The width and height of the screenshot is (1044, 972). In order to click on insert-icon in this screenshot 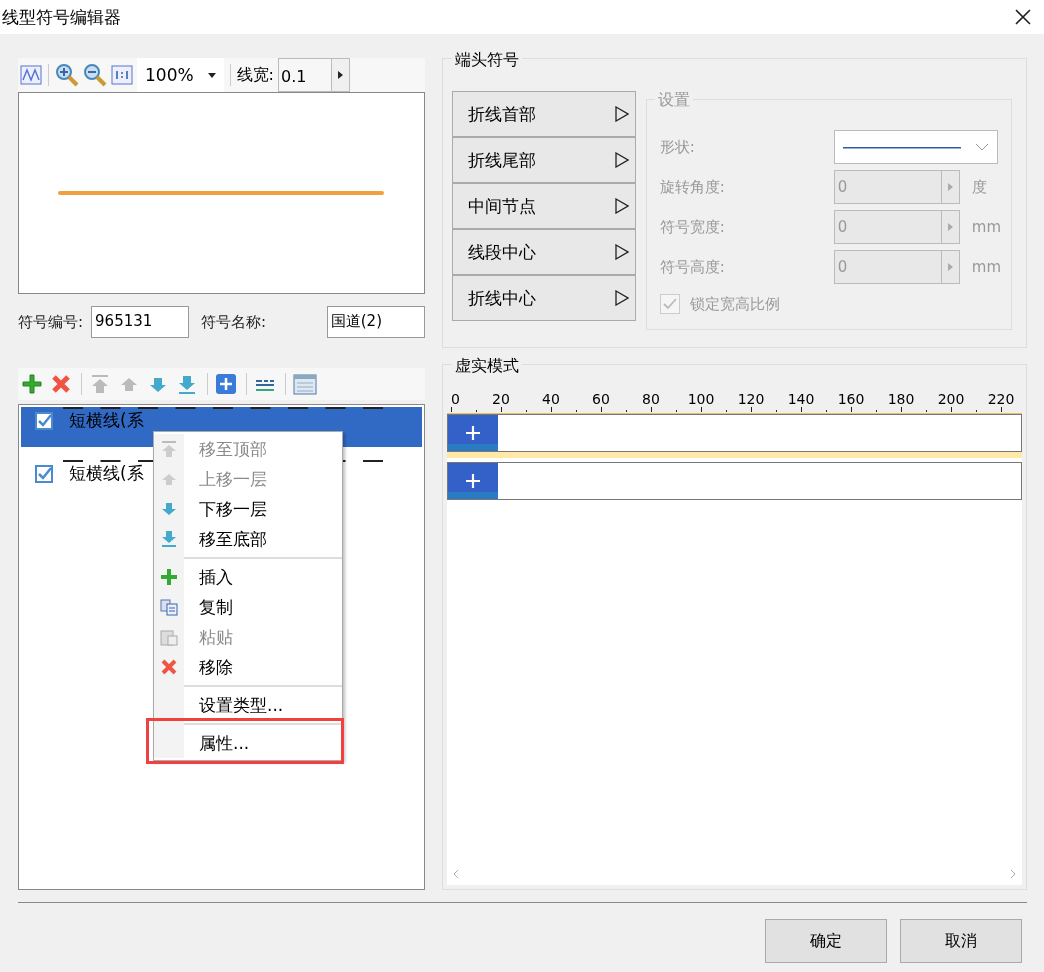, I will do `click(227, 384)`.